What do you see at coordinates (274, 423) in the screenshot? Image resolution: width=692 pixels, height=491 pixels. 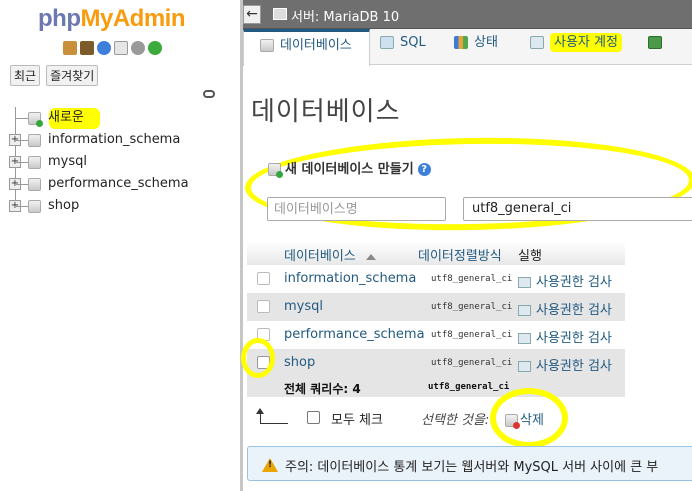 I see `arrow-base` at bounding box center [274, 423].